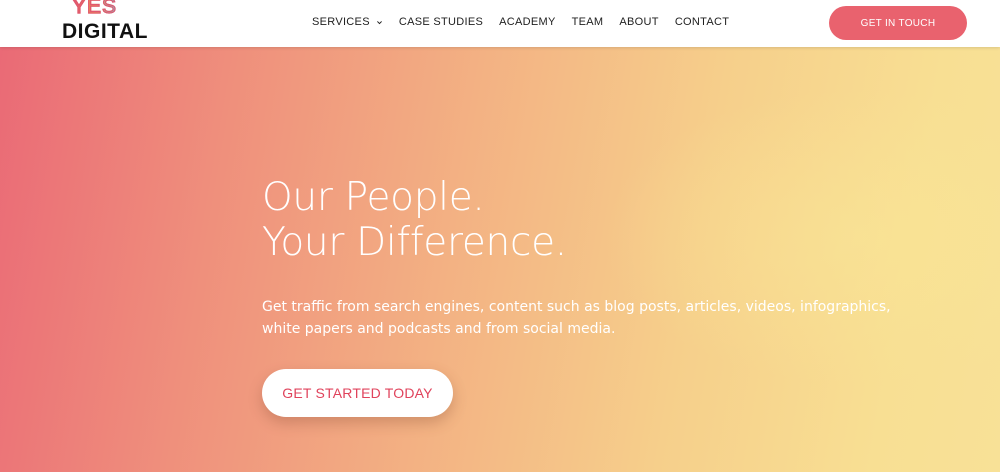 The image size is (1000, 472). I want to click on nav-item-label: ABOUT, so click(639, 22).